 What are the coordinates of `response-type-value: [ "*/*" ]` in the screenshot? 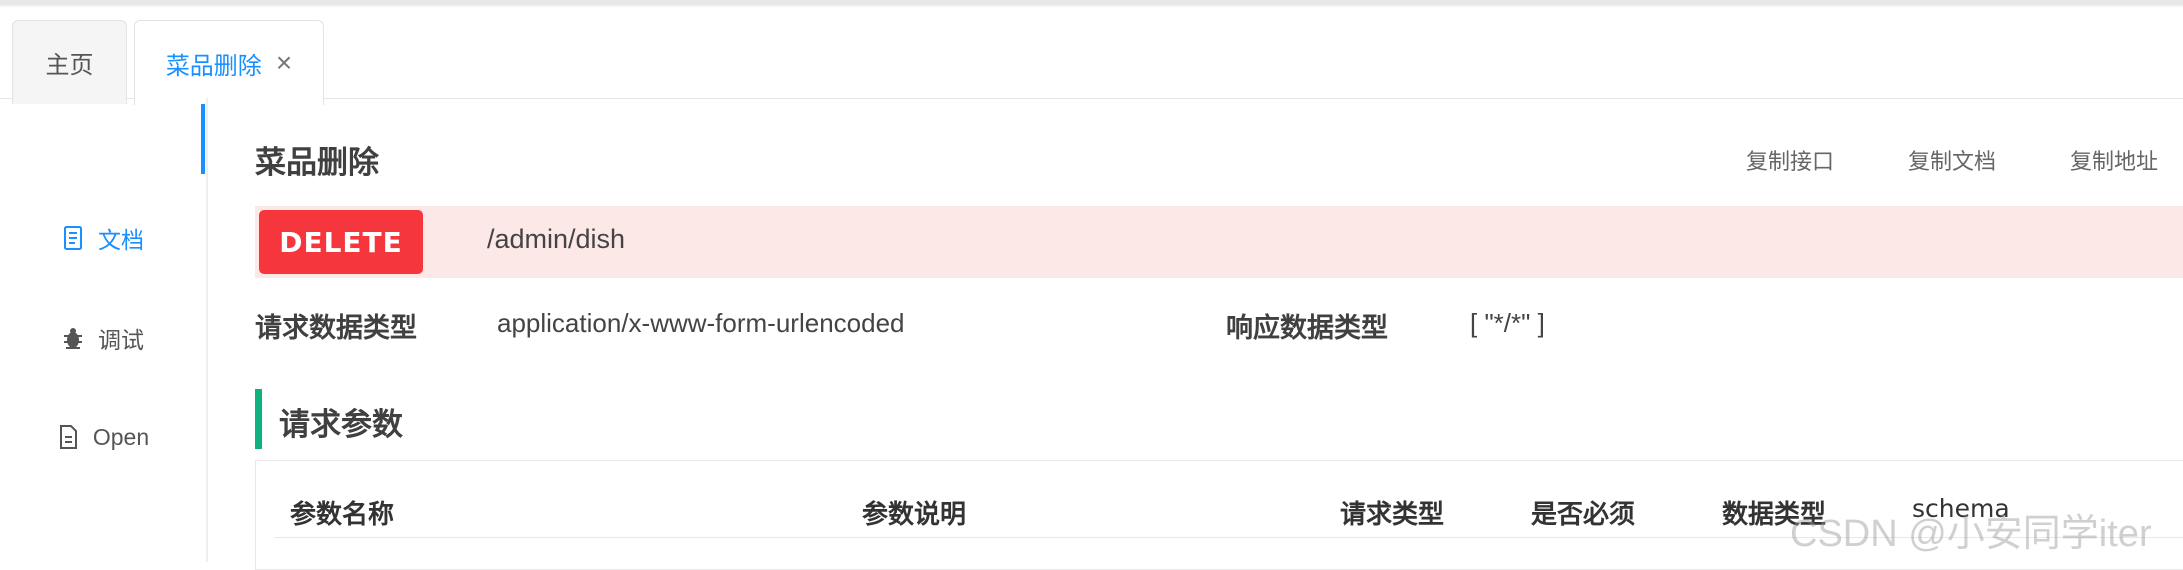 It's located at (1507, 323).